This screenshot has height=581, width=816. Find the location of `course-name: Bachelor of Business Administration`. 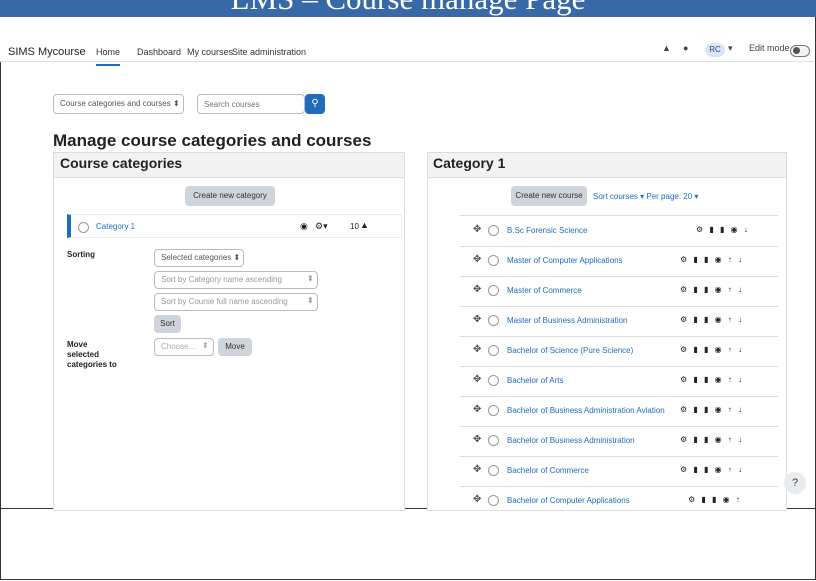

course-name: Bachelor of Business Administration is located at coordinates (571, 440).